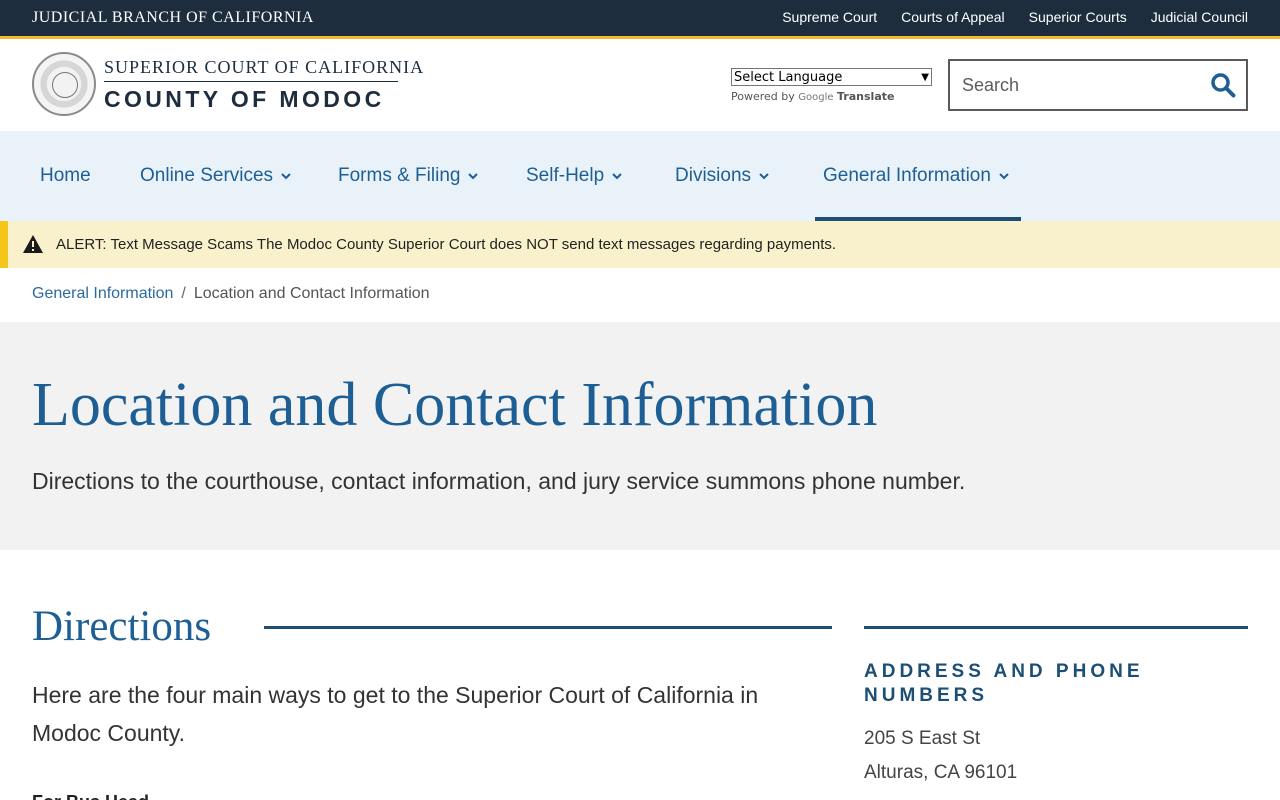  I want to click on nav-item-self-help: Self-Help, so click(574, 176).